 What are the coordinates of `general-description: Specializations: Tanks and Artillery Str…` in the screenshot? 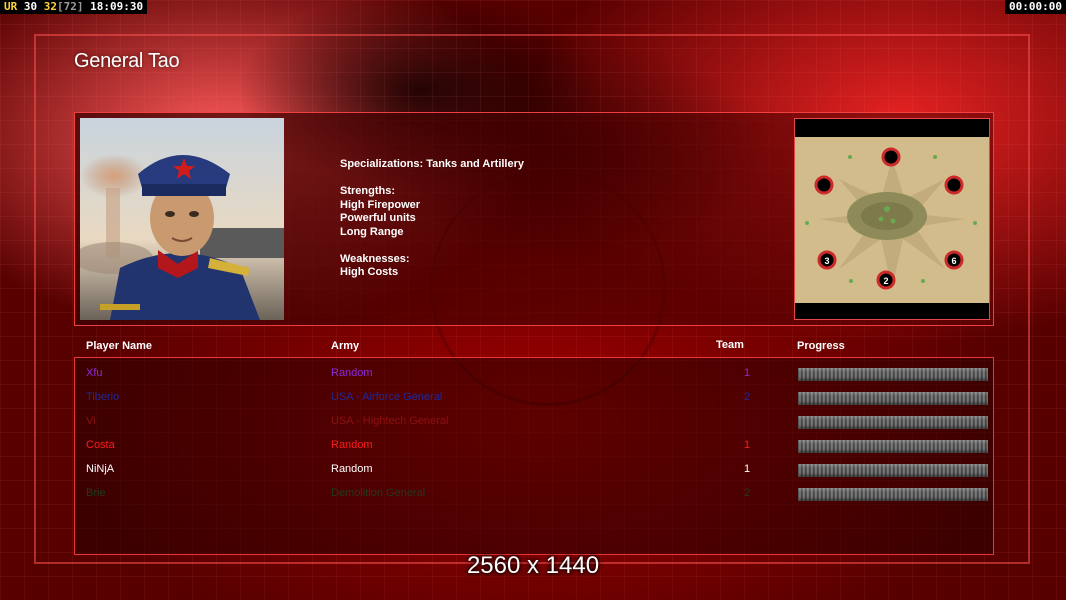 It's located at (432, 219).